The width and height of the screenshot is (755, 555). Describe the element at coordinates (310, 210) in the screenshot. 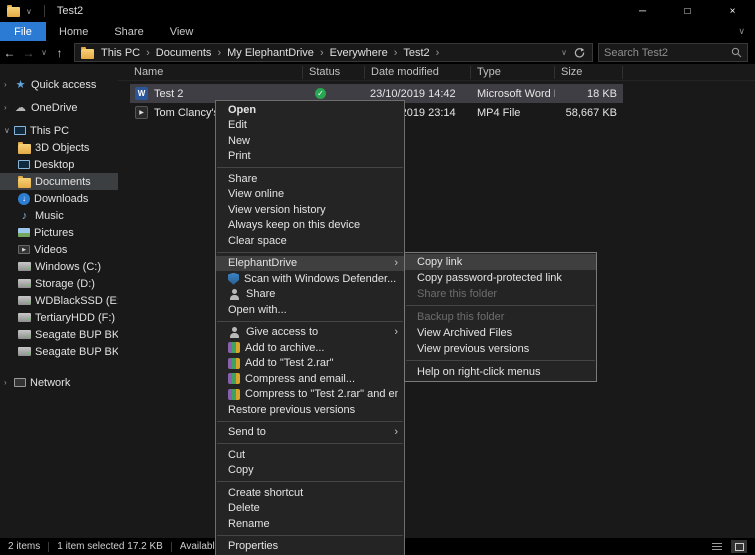

I see `context-menu-item: View version history` at that location.